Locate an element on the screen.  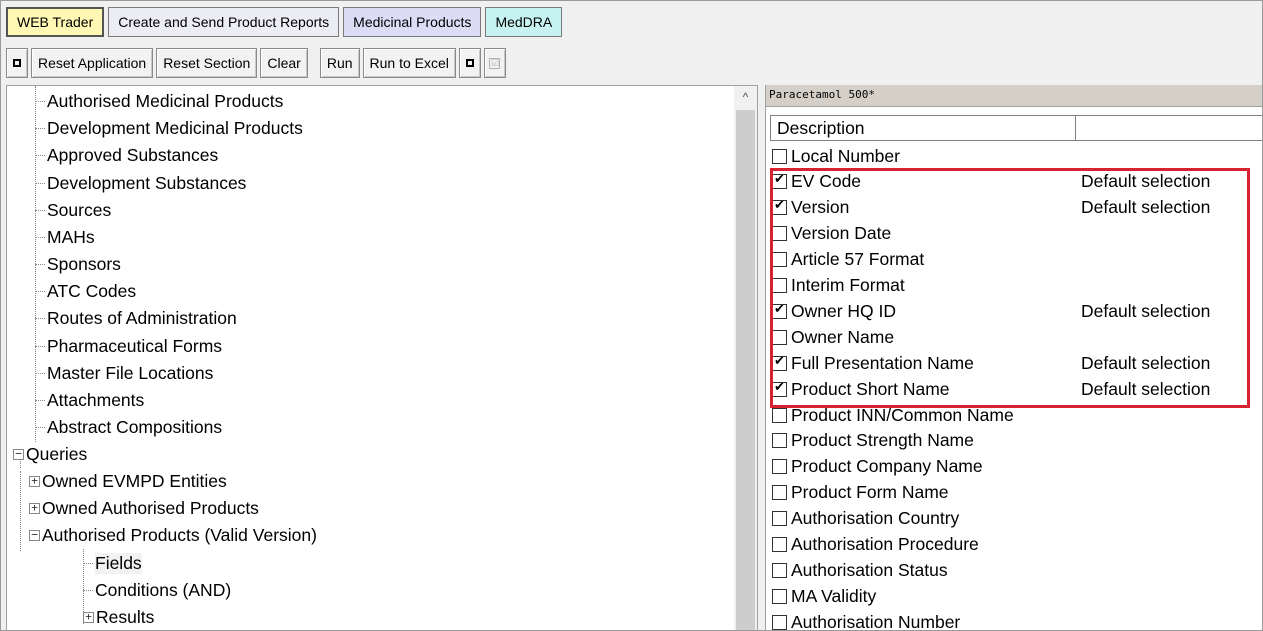
select-square-button is located at coordinates (469, 63).